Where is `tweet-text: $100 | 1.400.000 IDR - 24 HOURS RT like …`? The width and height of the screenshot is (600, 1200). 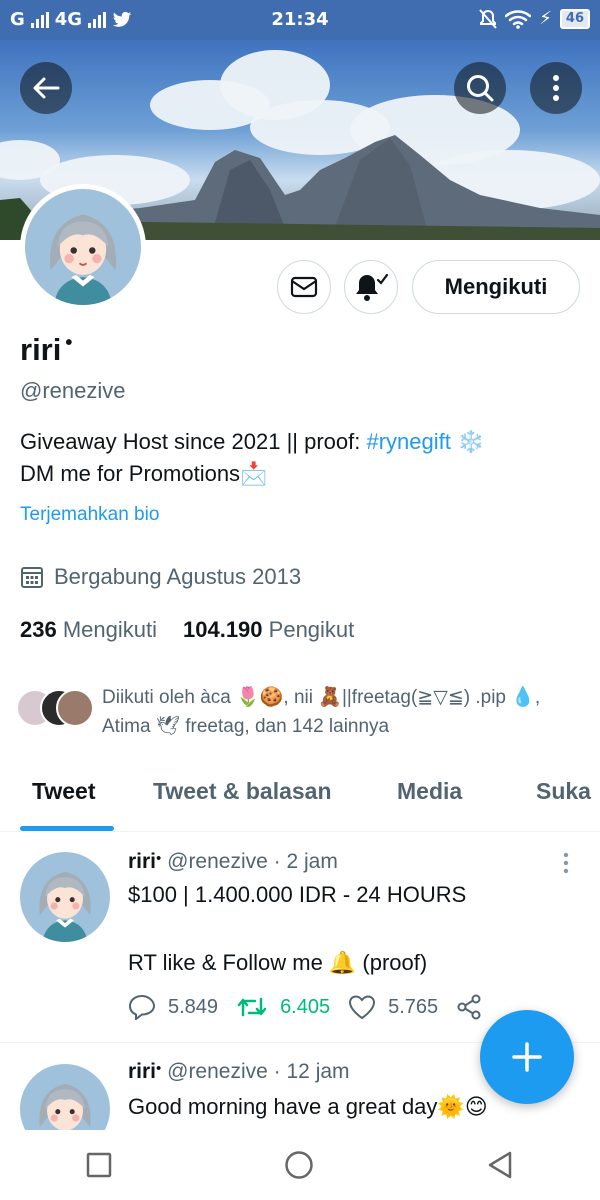 tweet-text: $100 | 1.400.000 IDR - 24 HOURS RT like … is located at coordinates (297, 928).